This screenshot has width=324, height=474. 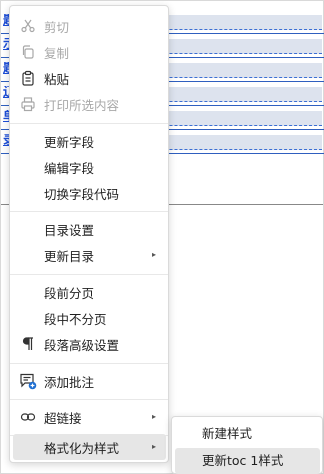 I want to click on menu-item-label: 段前分页, so click(x=69, y=293).